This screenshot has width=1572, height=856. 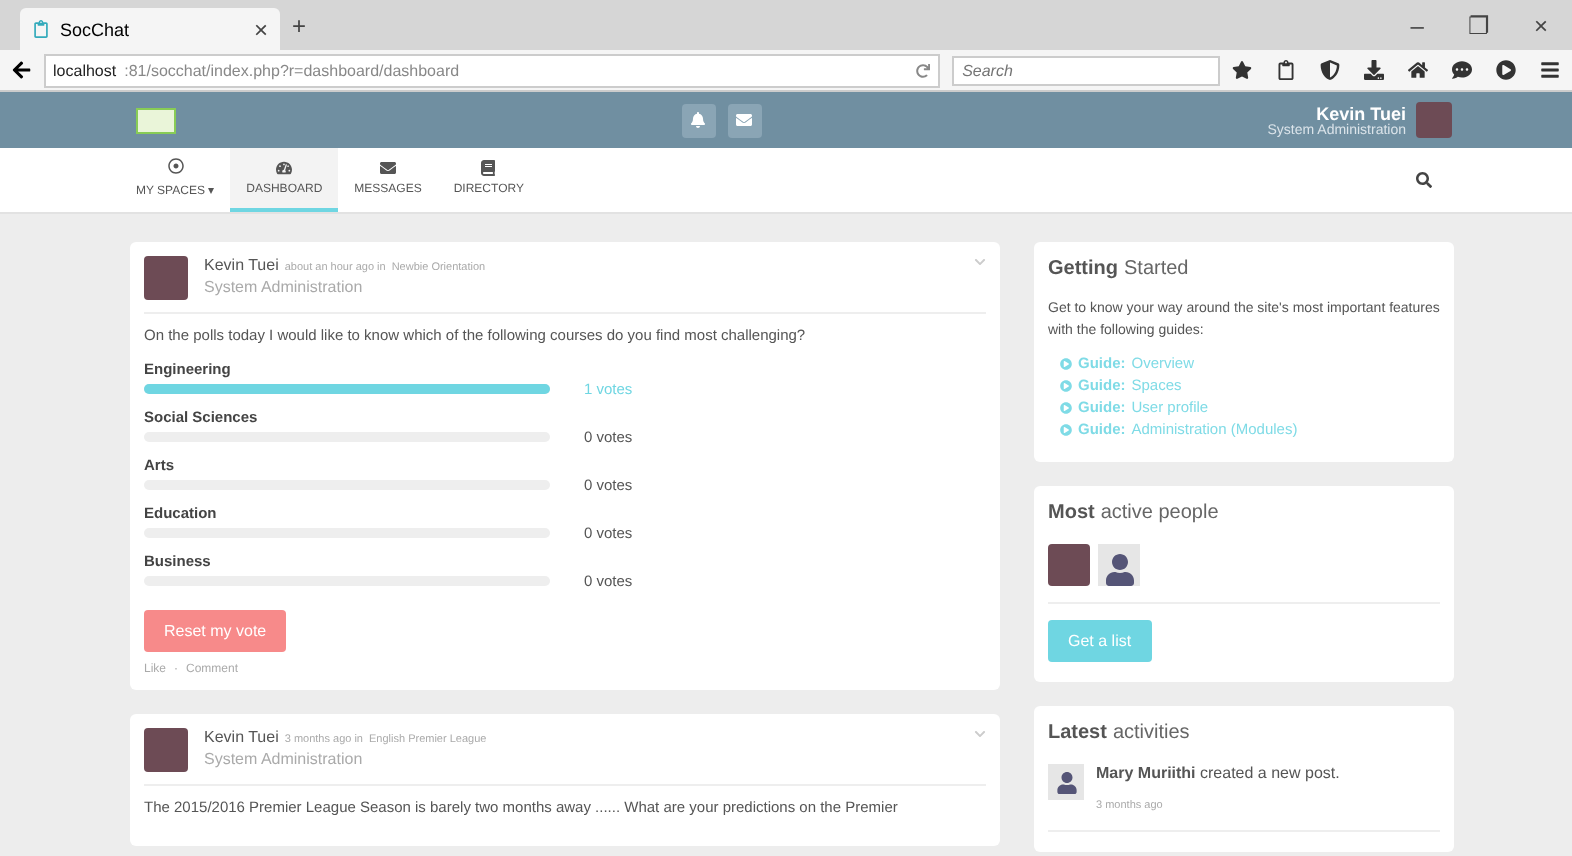 I want to click on reload-icon, so click(x=923, y=70).